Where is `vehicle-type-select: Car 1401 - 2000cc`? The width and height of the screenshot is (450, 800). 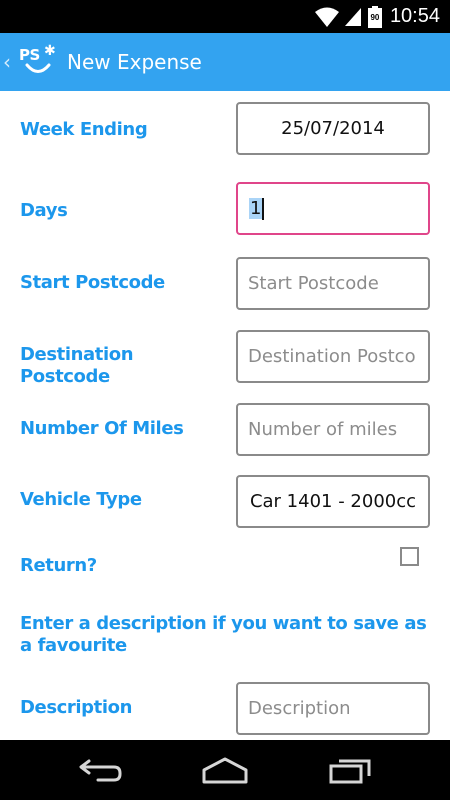
vehicle-type-select: Car 1401 - 2000cc is located at coordinates (333, 501).